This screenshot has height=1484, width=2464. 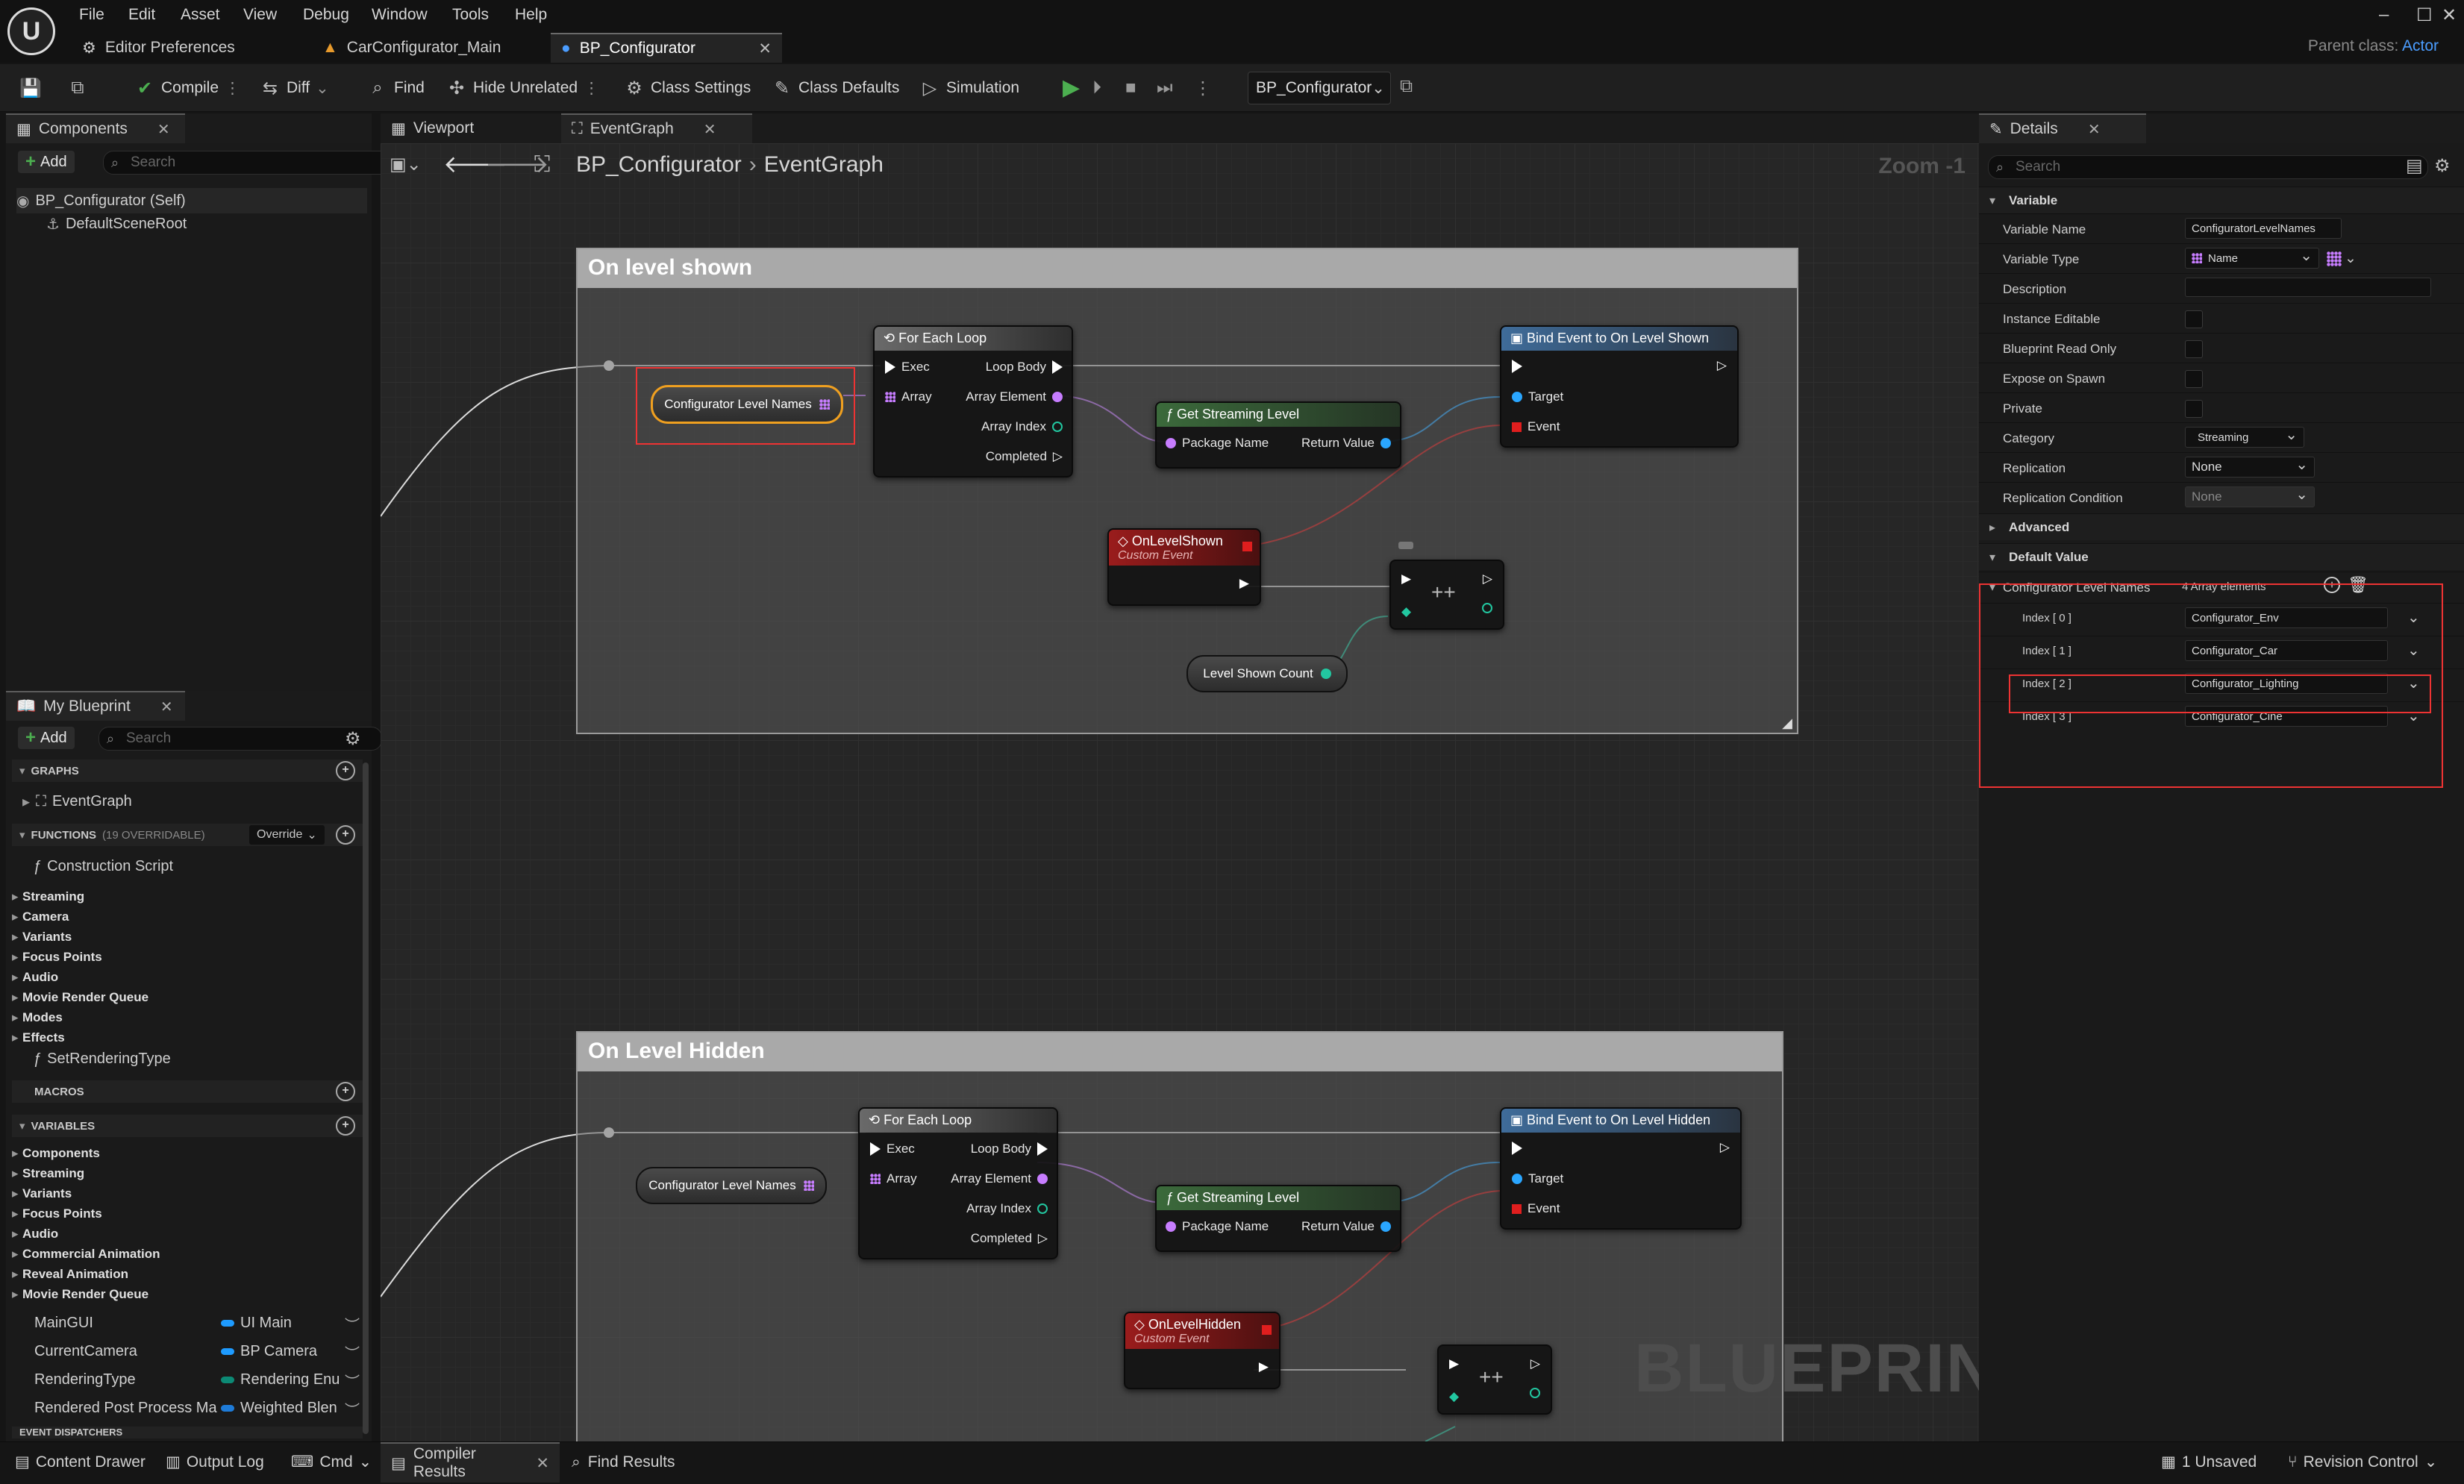 I want to click on category-dropdown: Streaming, so click(x=2244, y=437).